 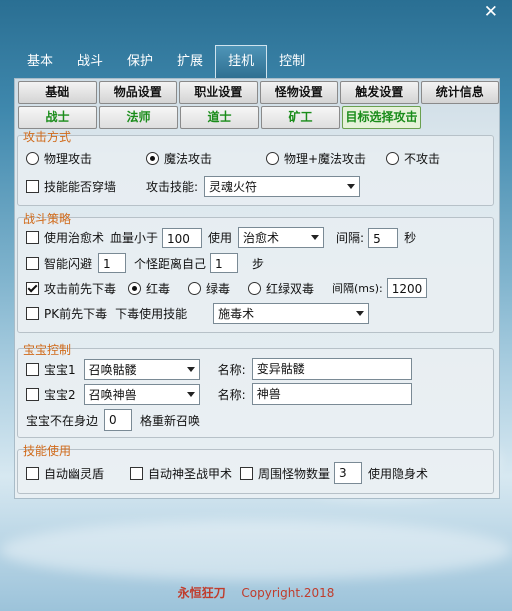 I want to click on sec-label: 秒, so click(x=410, y=238).